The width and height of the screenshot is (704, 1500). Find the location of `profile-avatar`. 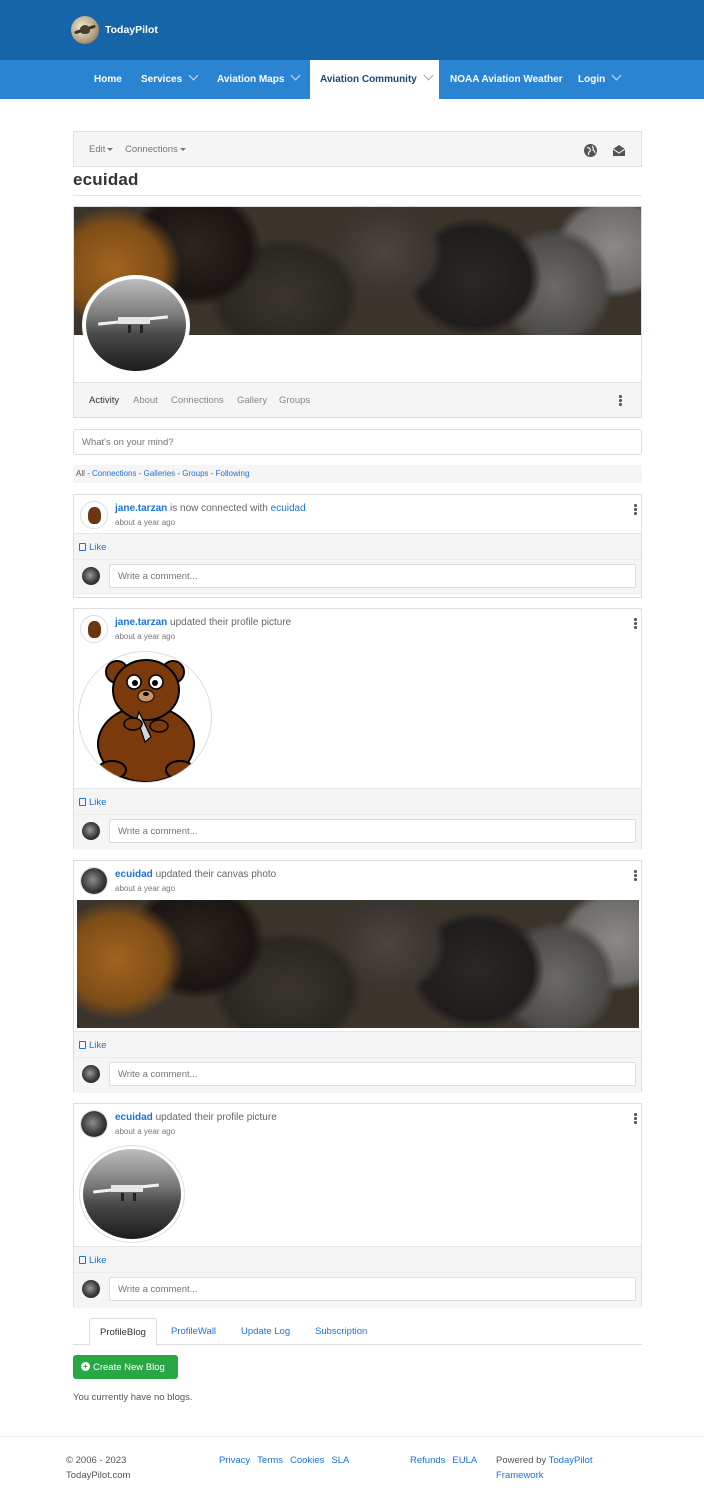

profile-avatar is located at coordinates (136, 325).